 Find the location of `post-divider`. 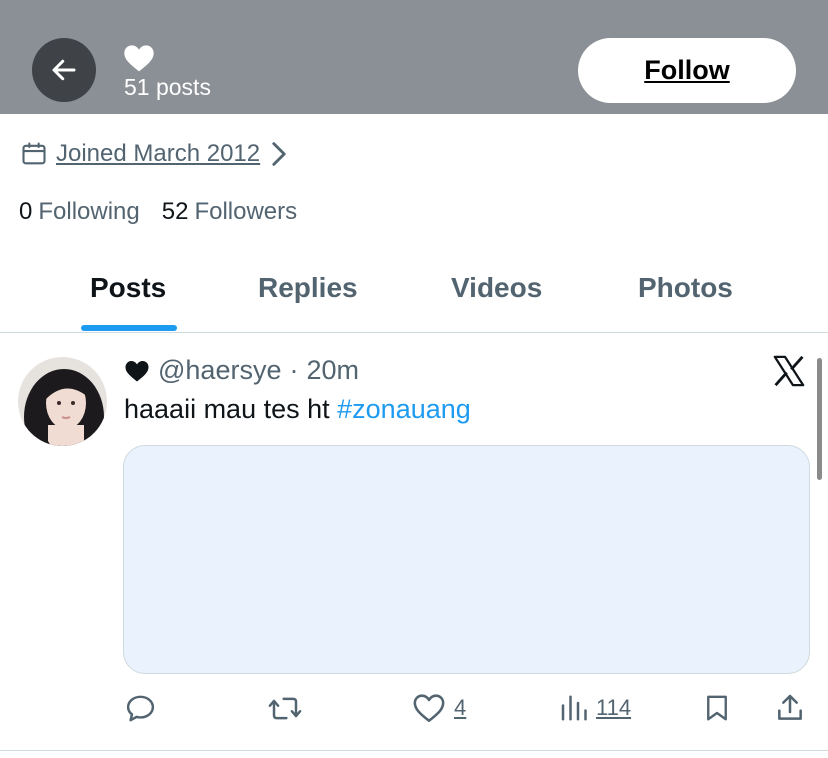

post-divider is located at coordinates (414, 750).